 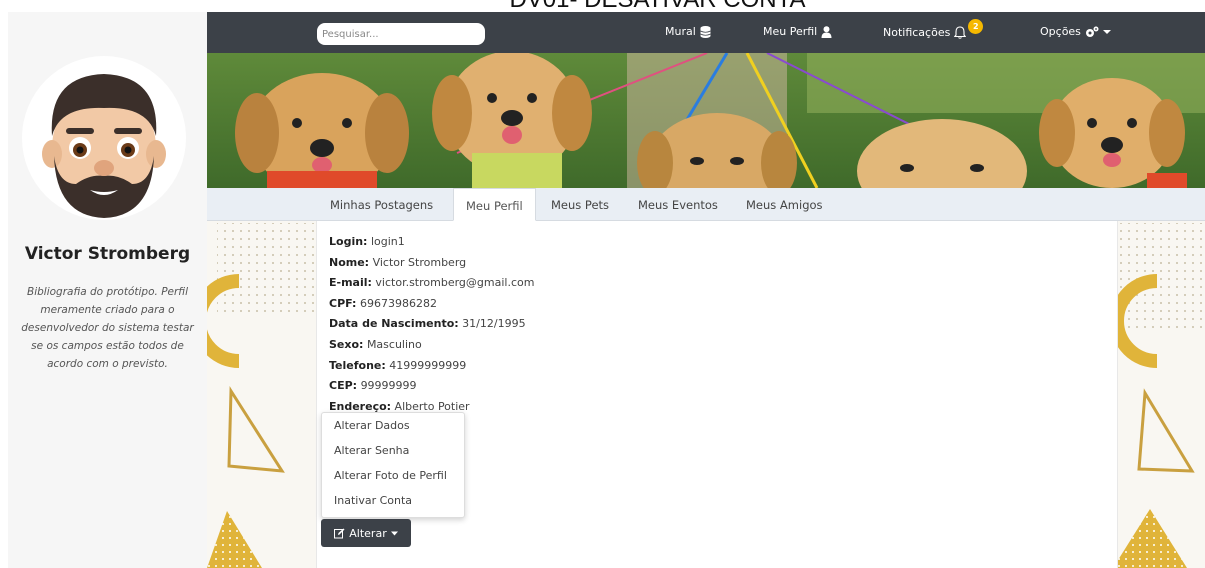 What do you see at coordinates (427, 324) in the screenshot?
I see `info-data-nascimento: Data de Nascimento: 31/12/1995` at bounding box center [427, 324].